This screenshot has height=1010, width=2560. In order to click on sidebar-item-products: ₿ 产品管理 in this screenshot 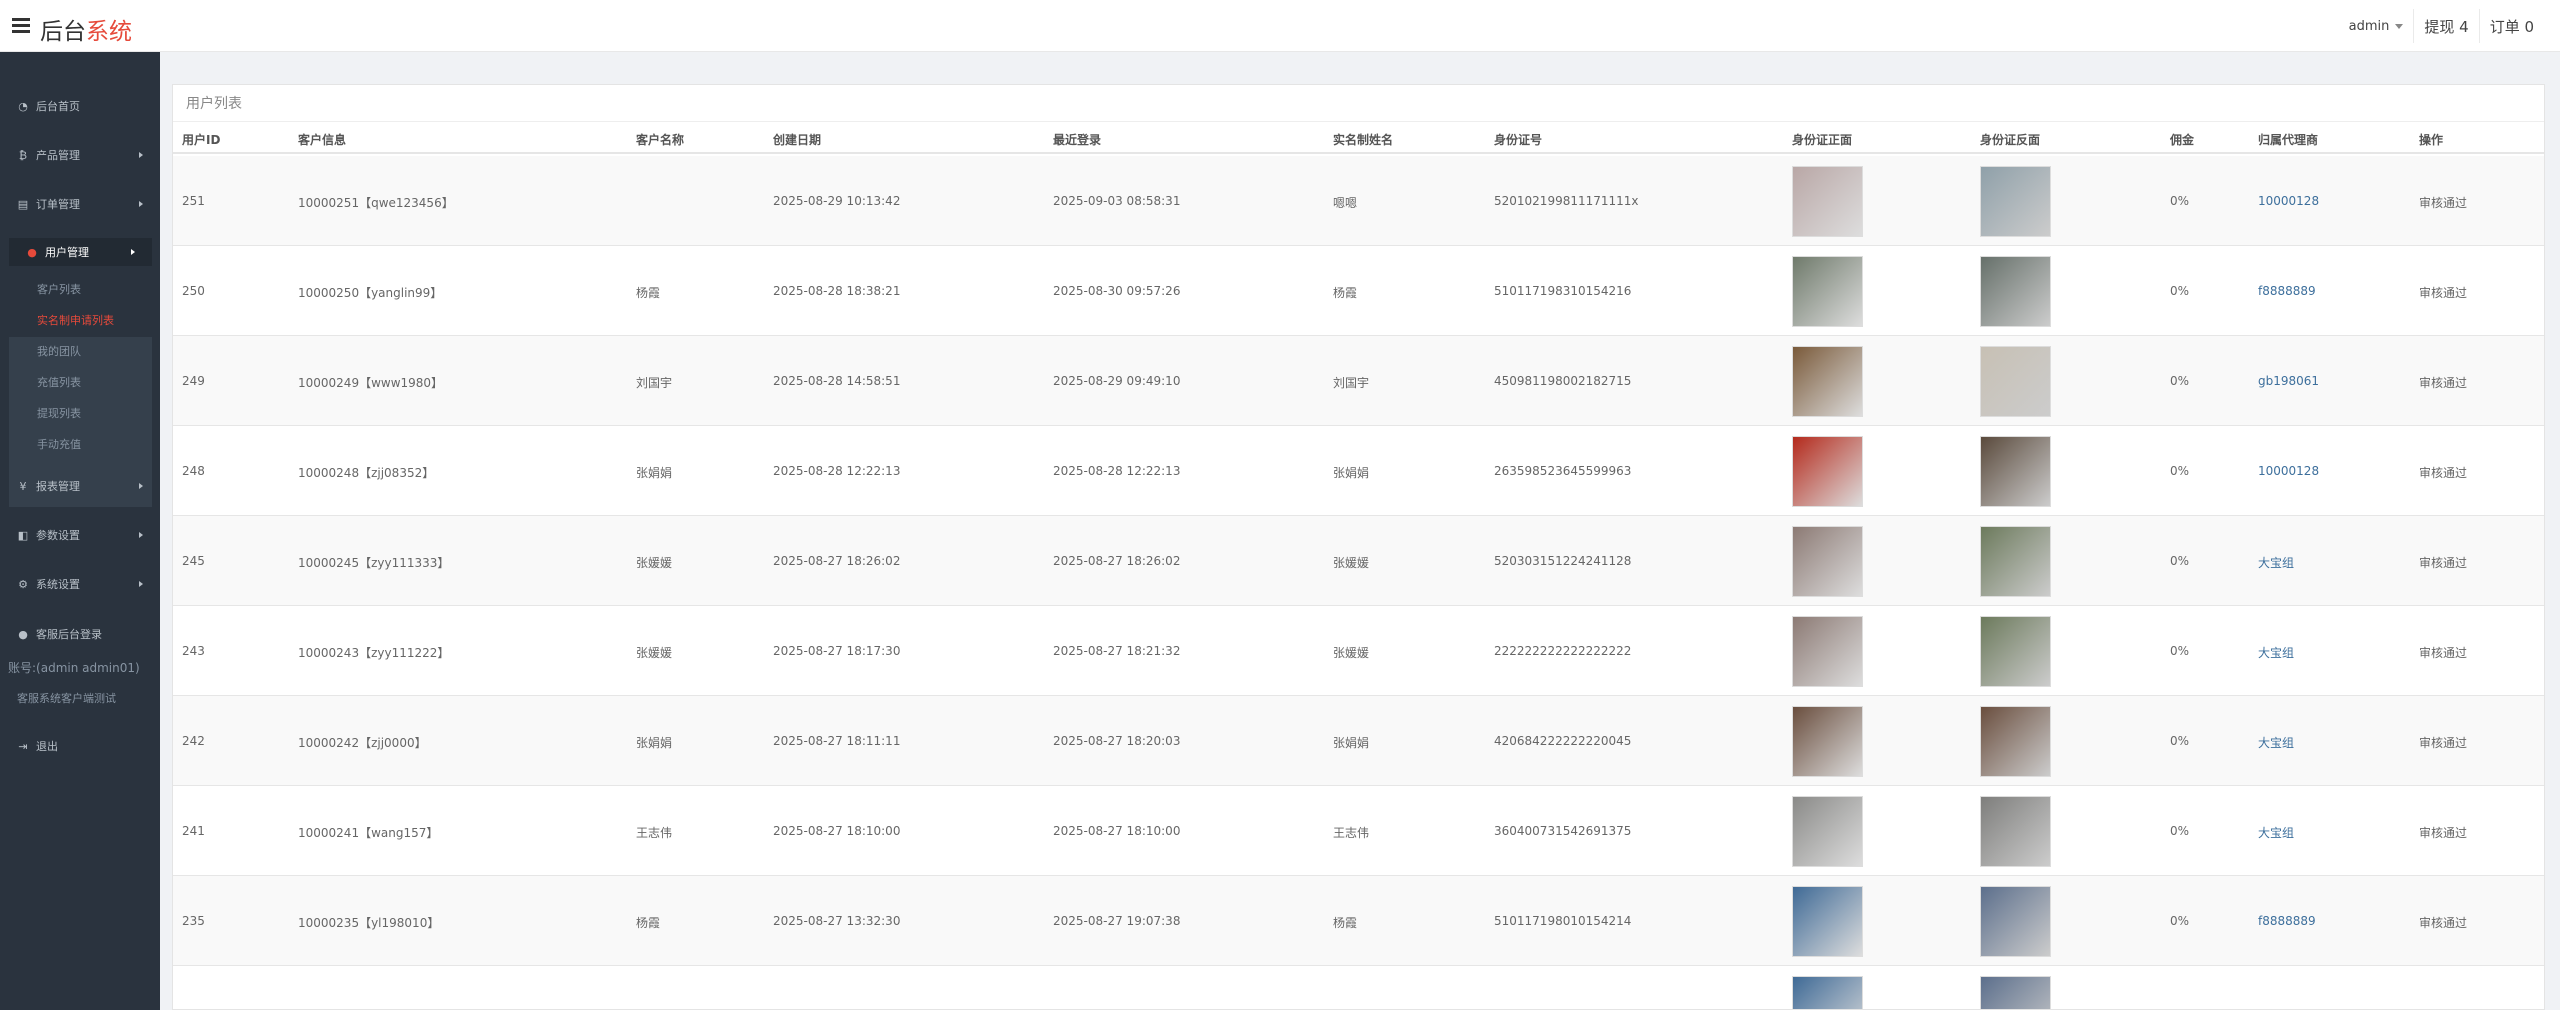, I will do `click(80, 155)`.